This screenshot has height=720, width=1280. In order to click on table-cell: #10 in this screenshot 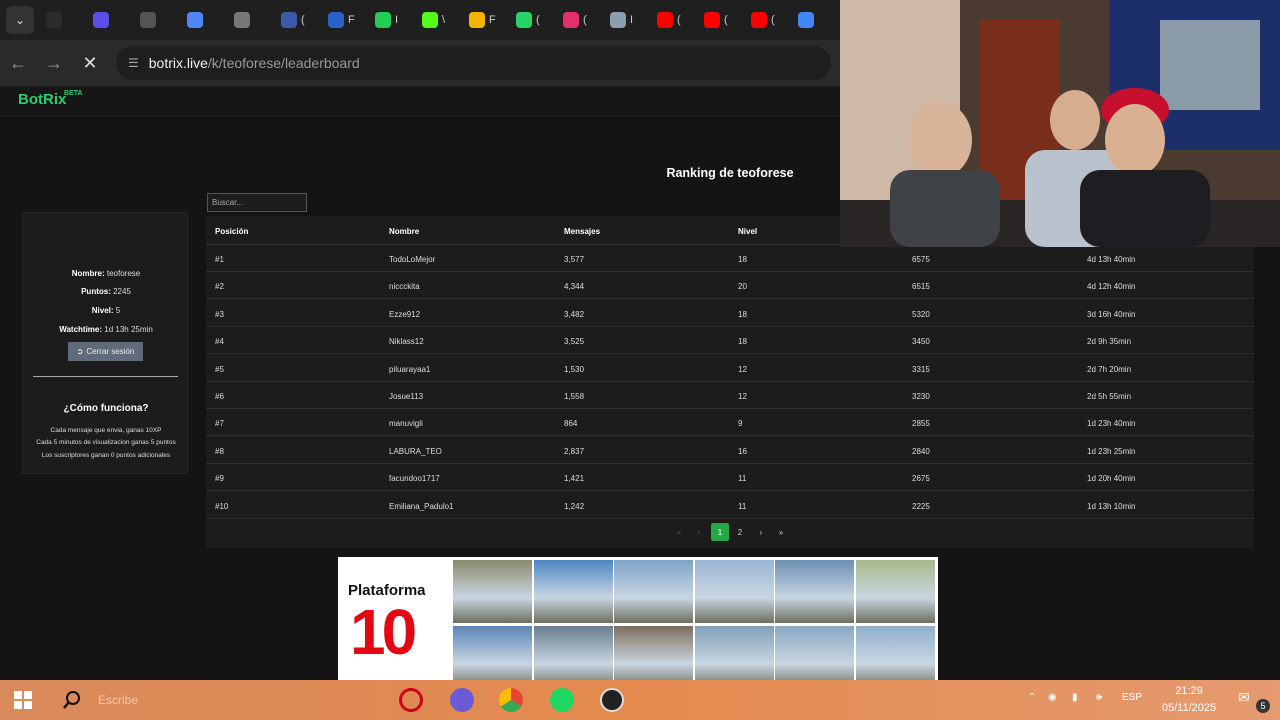, I will do `click(222, 506)`.